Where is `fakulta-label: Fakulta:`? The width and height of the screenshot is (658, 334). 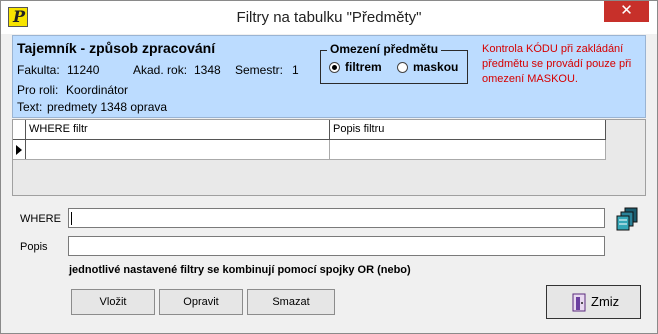 fakulta-label: Fakulta: is located at coordinates (38, 70).